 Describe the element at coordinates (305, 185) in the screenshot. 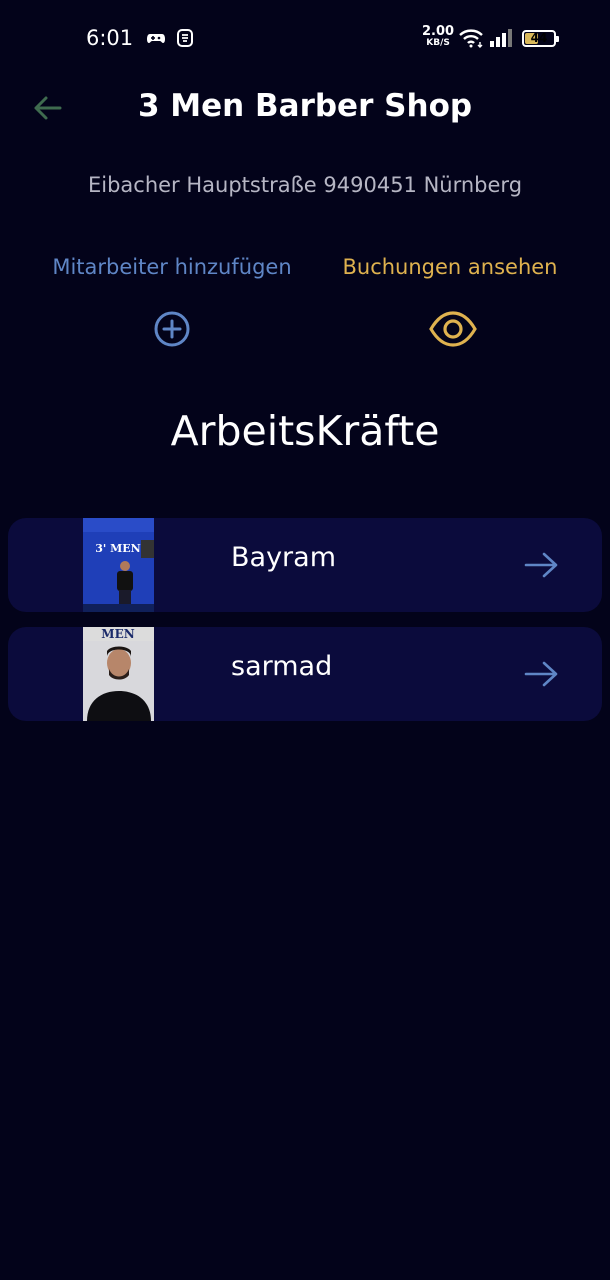

I see `shop-address: Eibacher Hauptstraße 9490451 Nürnberg` at that location.